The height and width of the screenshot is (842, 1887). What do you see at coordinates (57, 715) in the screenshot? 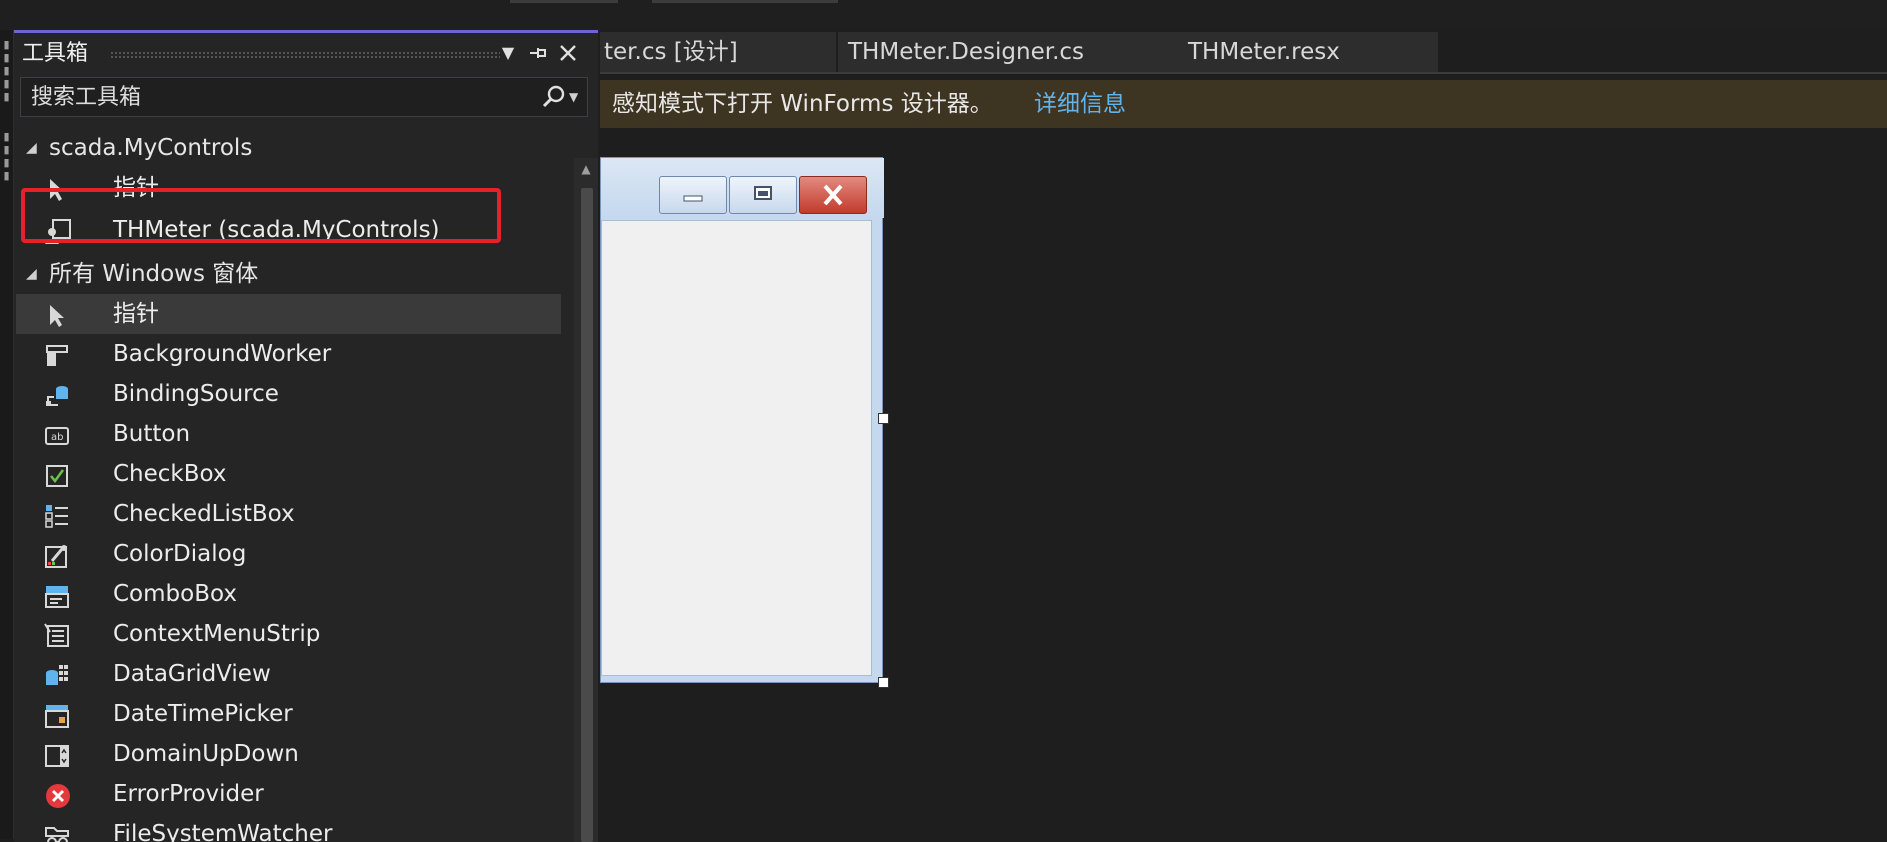
I see `date-time-picker-icon` at bounding box center [57, 715].